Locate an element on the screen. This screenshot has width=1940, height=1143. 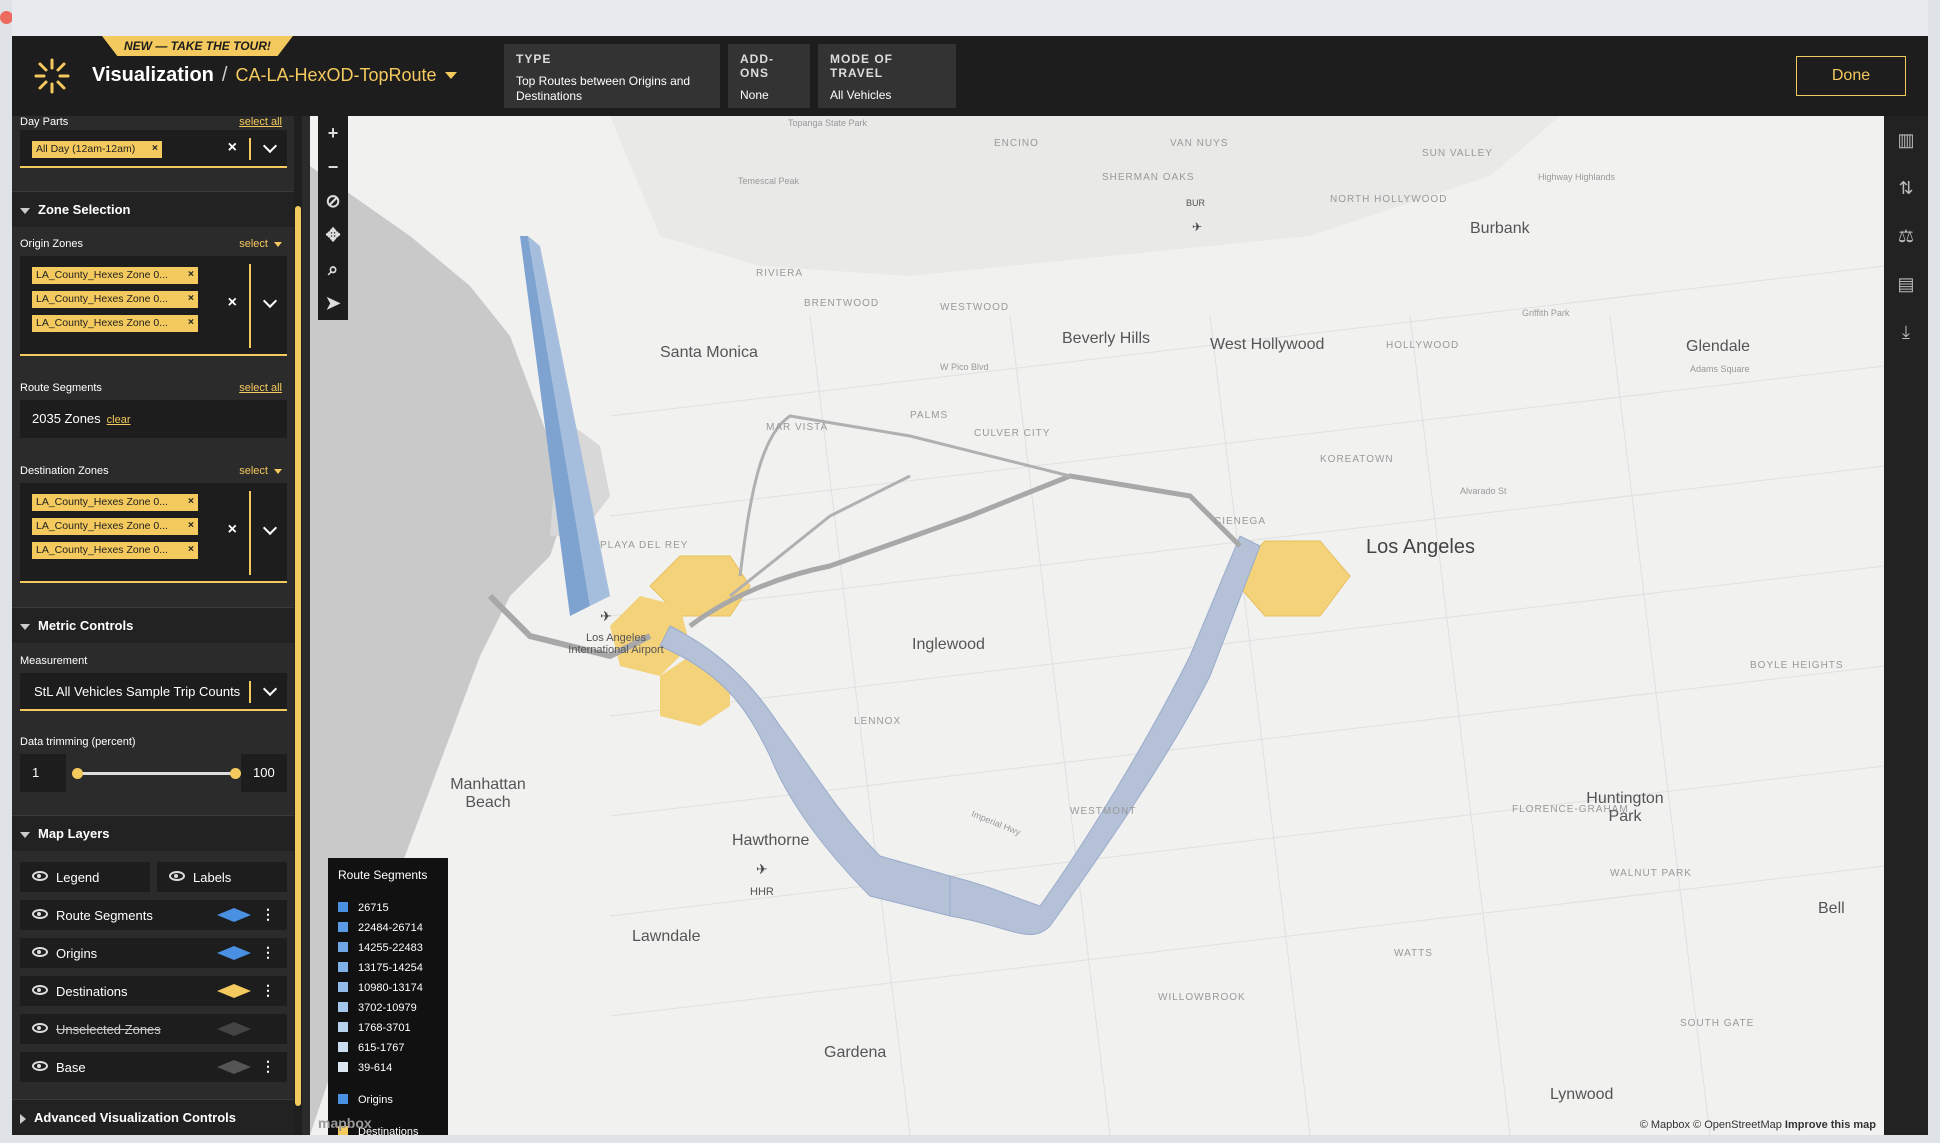
tour-banner: NEW — TAKE THE TOUR! is located at coordinates (197, 46).